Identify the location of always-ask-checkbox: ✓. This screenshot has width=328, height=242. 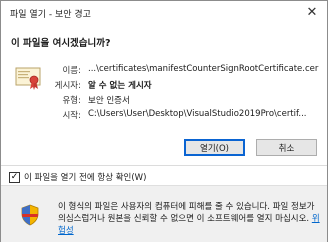
(14, 177).